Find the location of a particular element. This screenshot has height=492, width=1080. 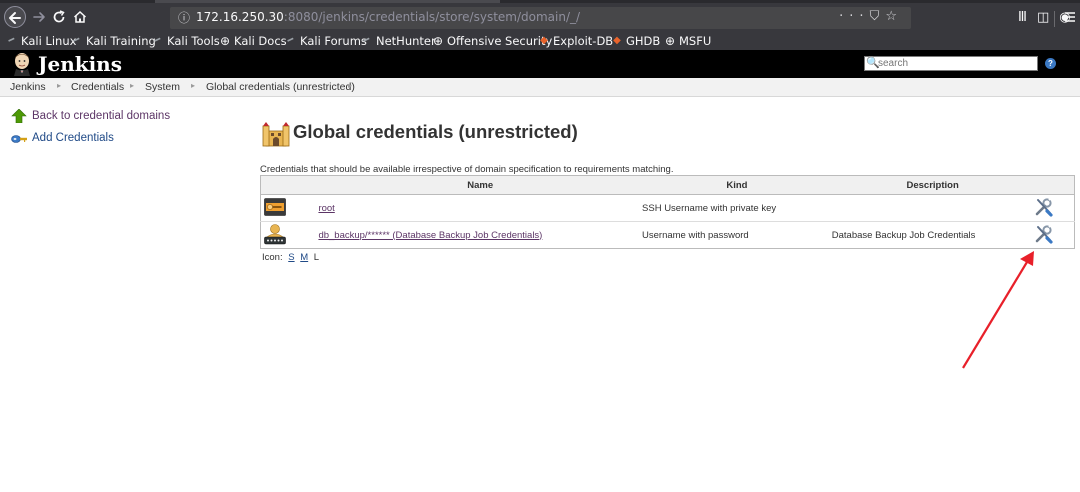

breadcrumb-credentials: Credentials is located at coordinates (97, 87).